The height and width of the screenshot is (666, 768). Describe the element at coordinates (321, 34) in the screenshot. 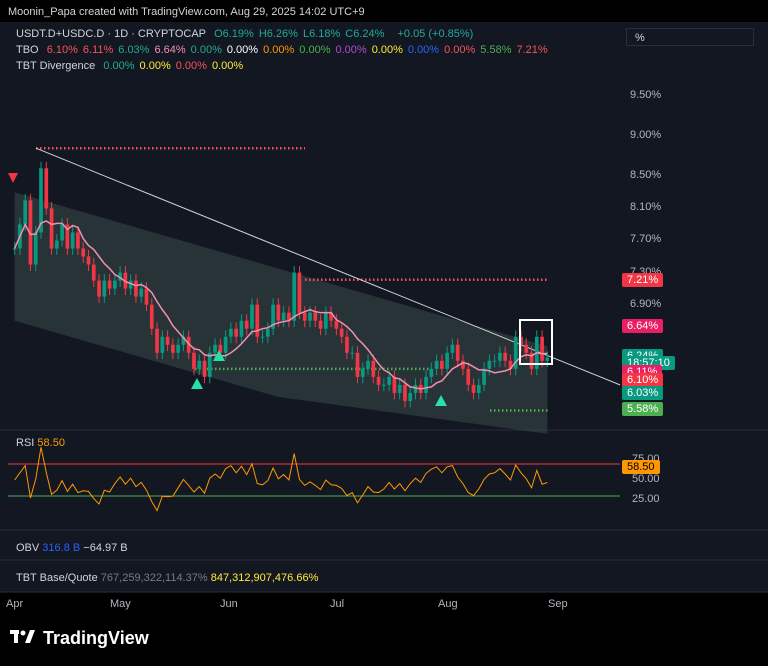

I see `ohlc-value-2: L6.18%` at that location.